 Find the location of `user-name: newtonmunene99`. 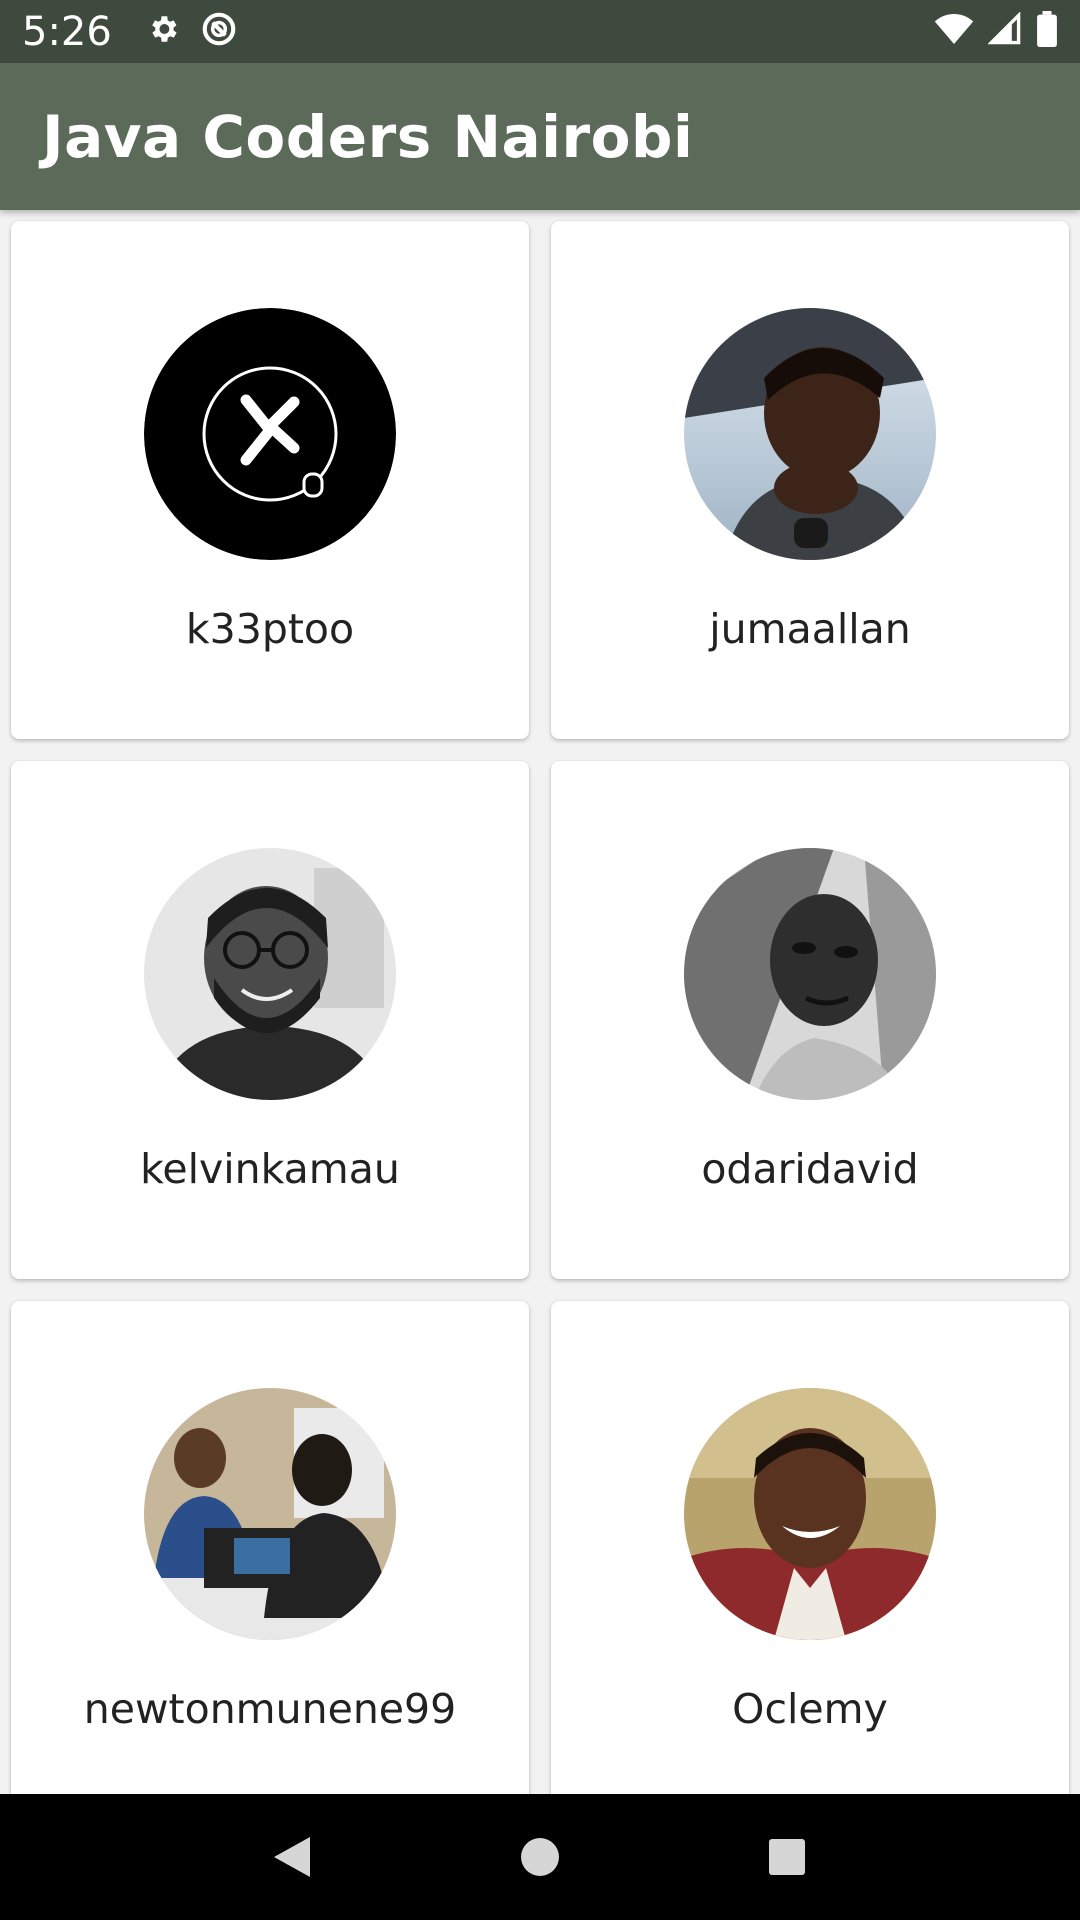

user-name: newtonmunene99 is located at coordinates (270, 1709).